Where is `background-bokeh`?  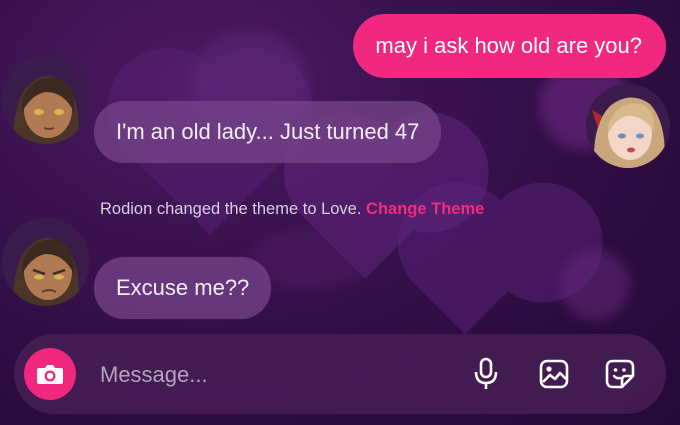 background-bokeh is located at coordinates (595, 285).